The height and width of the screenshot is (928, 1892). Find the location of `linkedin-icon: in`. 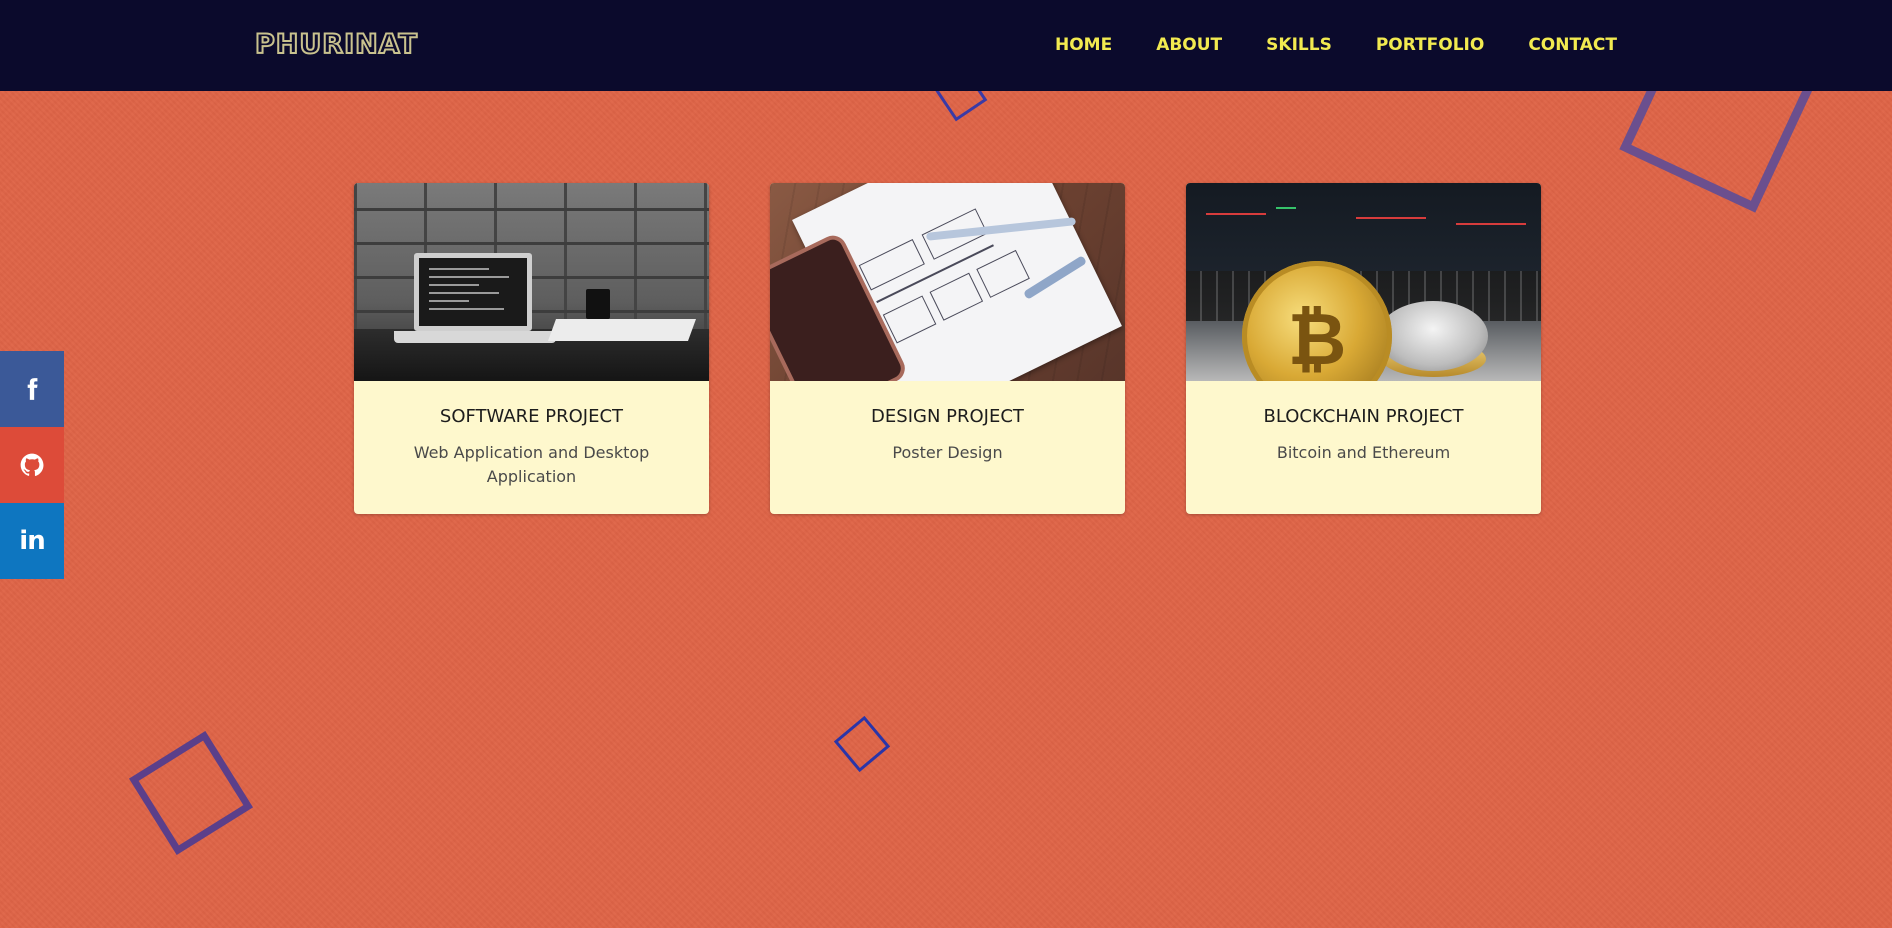

linkedin-icon: in is located at coordinates (32, 541).